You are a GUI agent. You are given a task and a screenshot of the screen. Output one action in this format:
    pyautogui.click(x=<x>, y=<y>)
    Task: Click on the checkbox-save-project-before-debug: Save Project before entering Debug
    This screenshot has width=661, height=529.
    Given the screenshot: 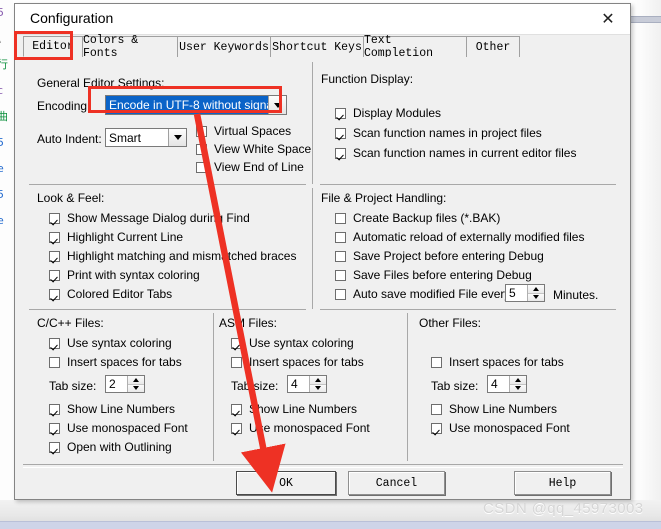 What is the action you would take?
    pyautogui.click(x=439, y=256)
    